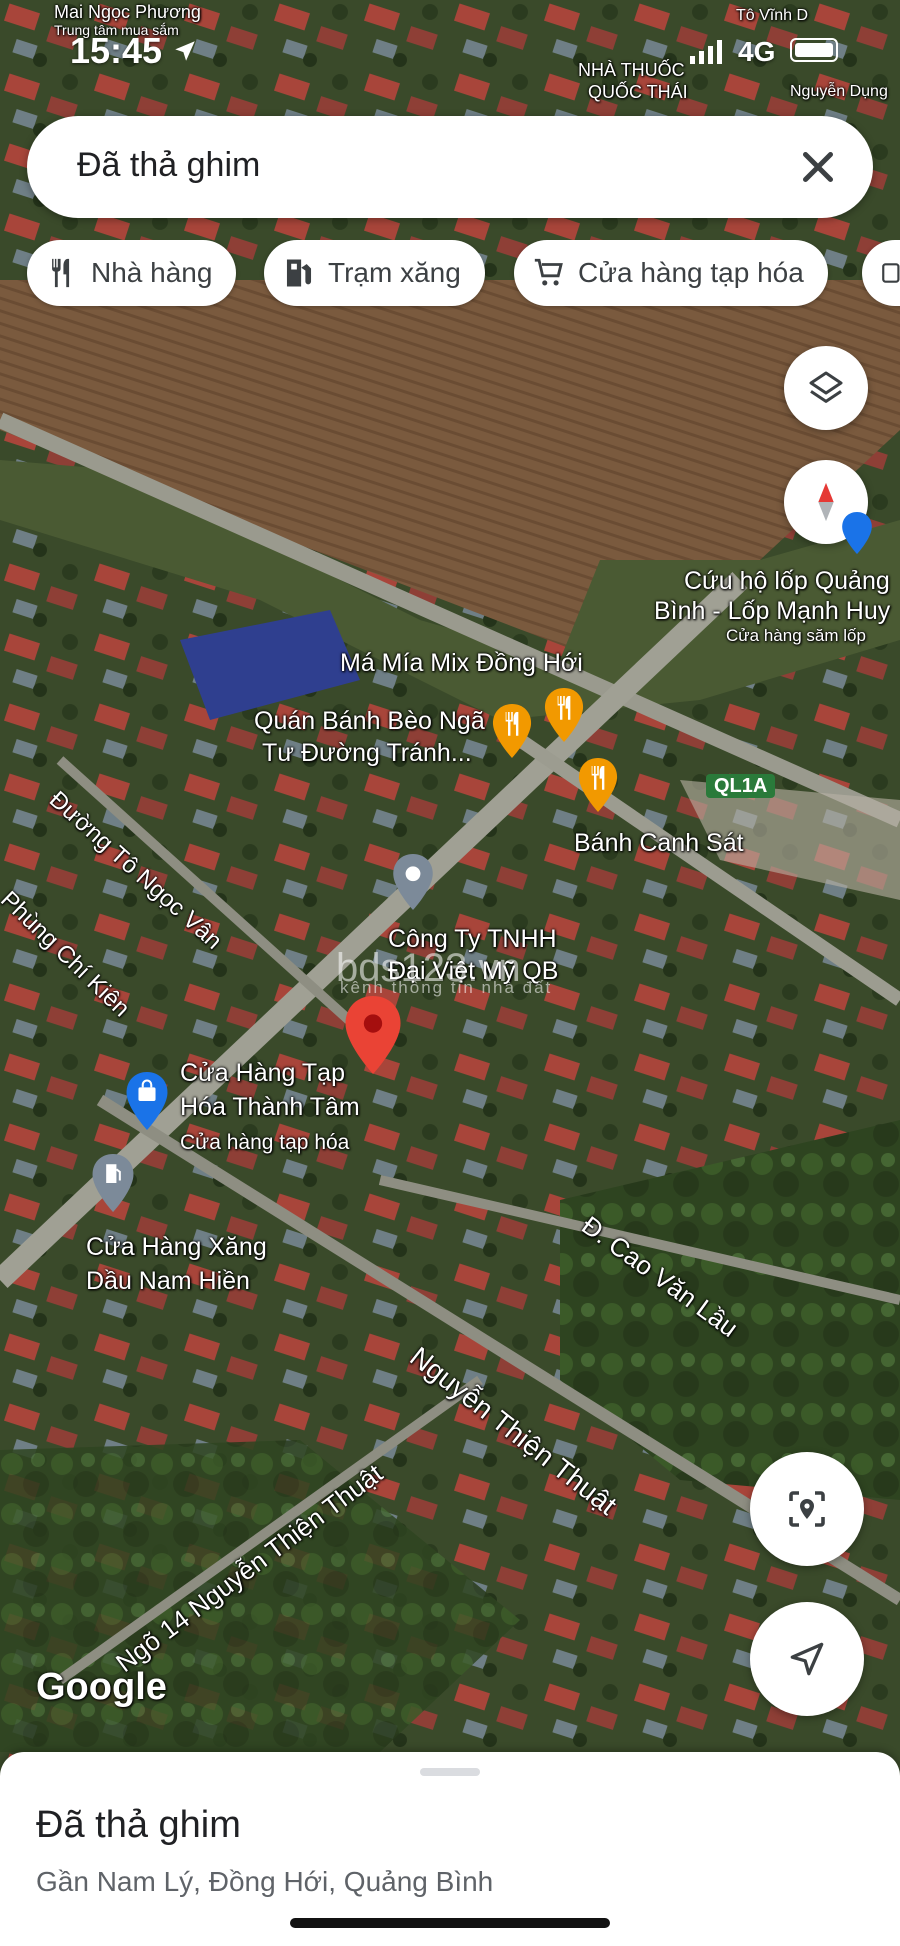  What do you see at coordinates (631, 70) in the screenshot?
I see `map-label-nha-thuoc: NHÀ THUỐC` at bounding box center [631, 70].